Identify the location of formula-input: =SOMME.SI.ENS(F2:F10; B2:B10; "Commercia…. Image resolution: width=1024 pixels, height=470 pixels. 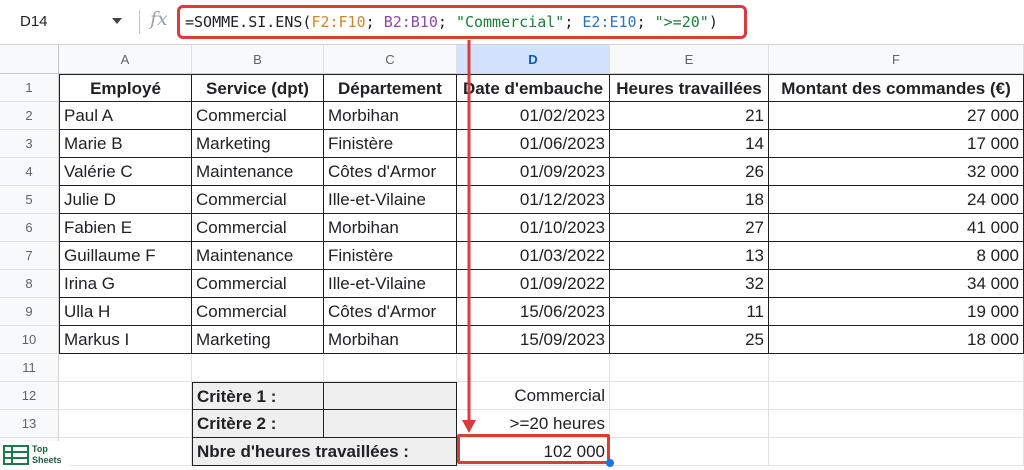
(462, 22).